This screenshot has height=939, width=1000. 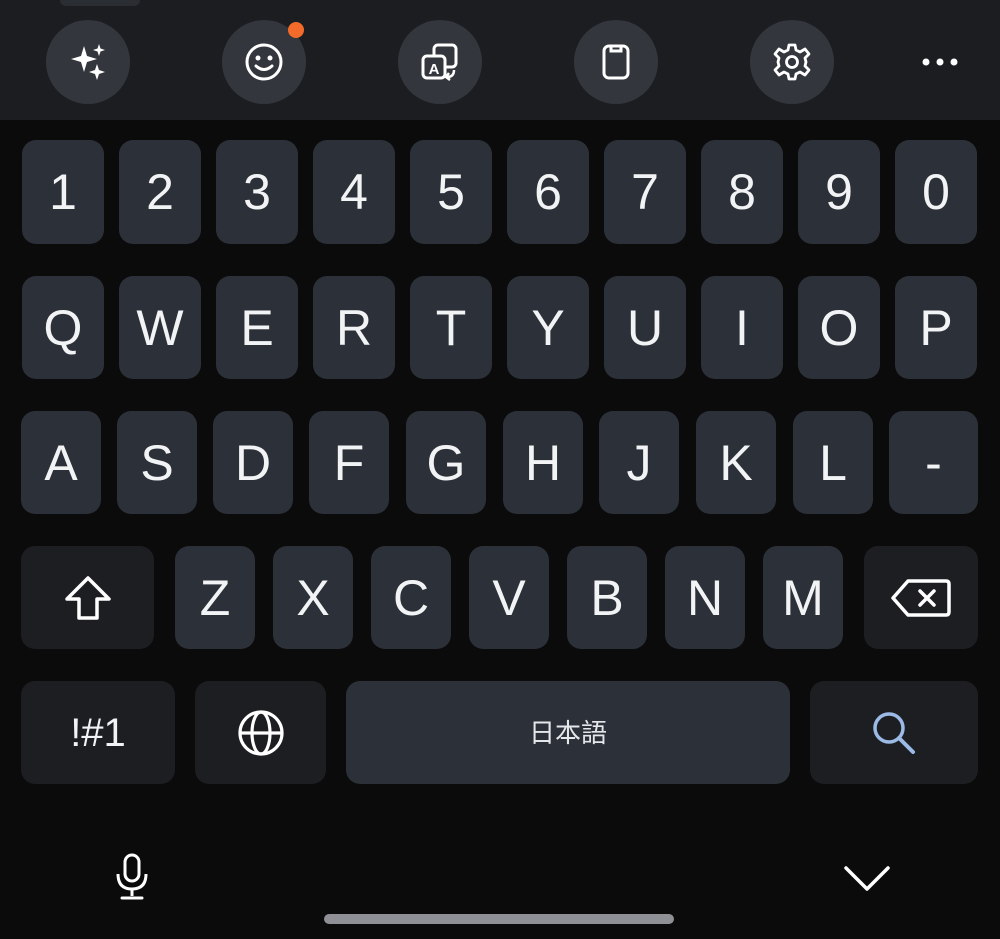 I want to click on key-label: M, so click(x=803, y=597).